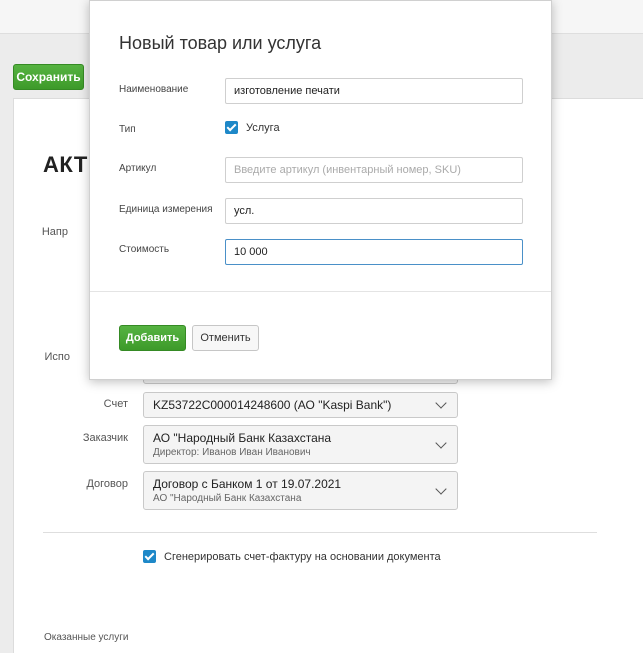  Describe the element at coordinates (272, 405) in the screenshot. I see `account-select-value: KZ53722C000014248600 (АО "Kaspi Bank")` at that location.